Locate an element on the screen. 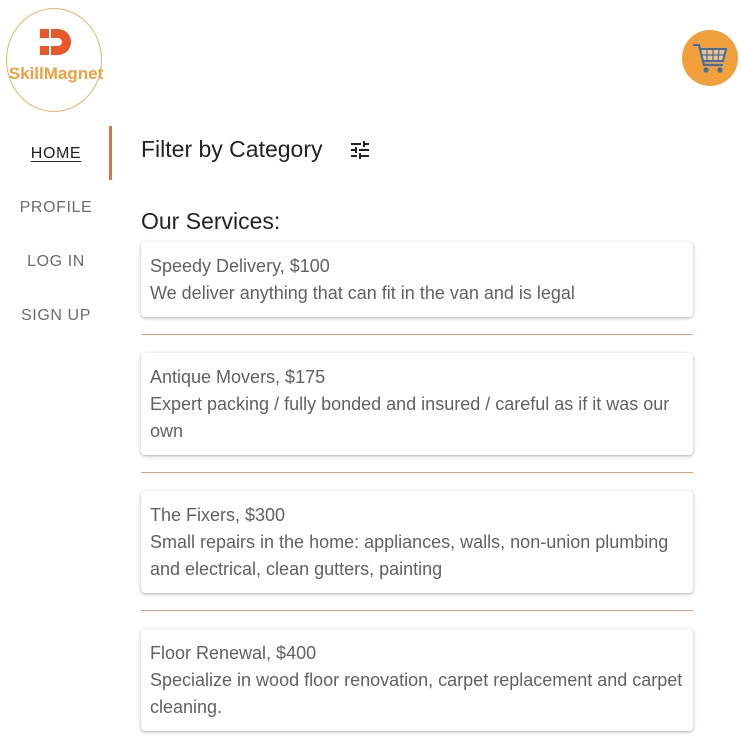 The width and height of the screenshot is (742, 745). service-title: Antique Movers, $175 is located at coordinates (238, 377).